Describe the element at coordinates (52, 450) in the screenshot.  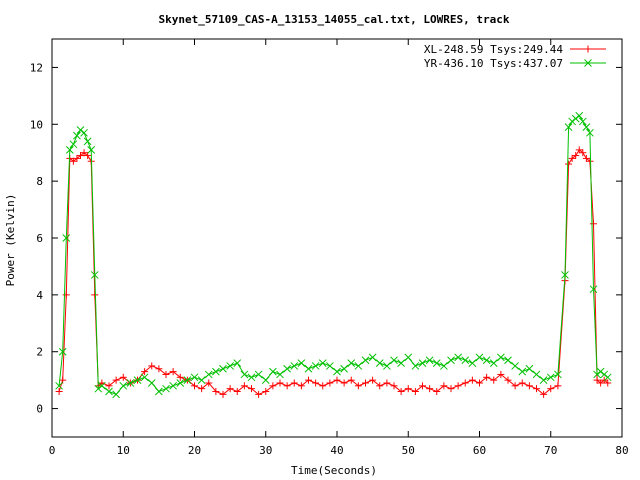
I see `x-tick-label: 0` at that location.